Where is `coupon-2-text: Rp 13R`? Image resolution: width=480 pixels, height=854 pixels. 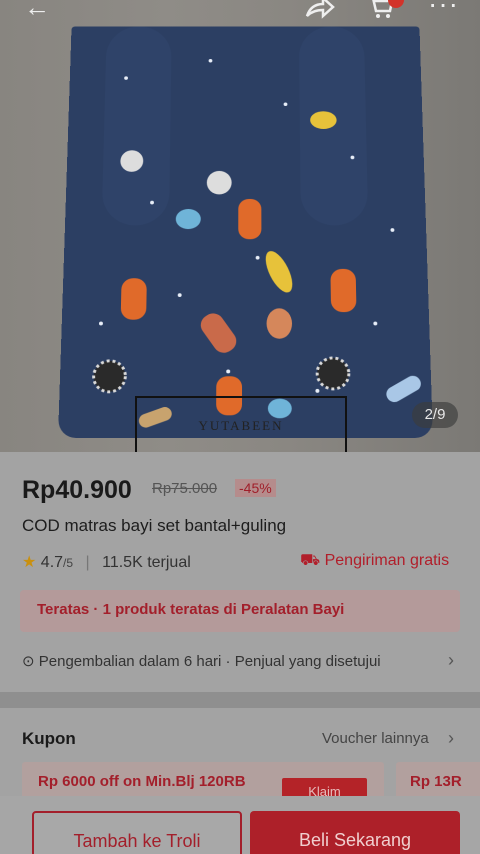 coupon-2-text: Rp 13R is located at coordinates (436, 781).